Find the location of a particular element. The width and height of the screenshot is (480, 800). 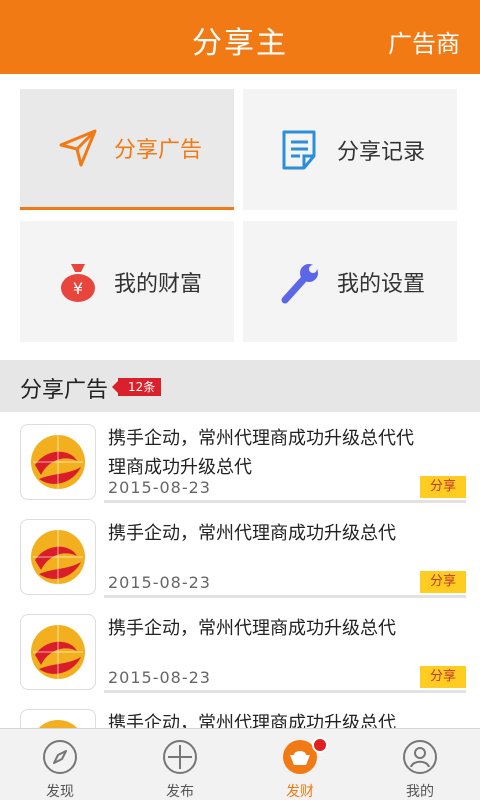

tab-mine: 我的 is located at coordinates (420, 764).